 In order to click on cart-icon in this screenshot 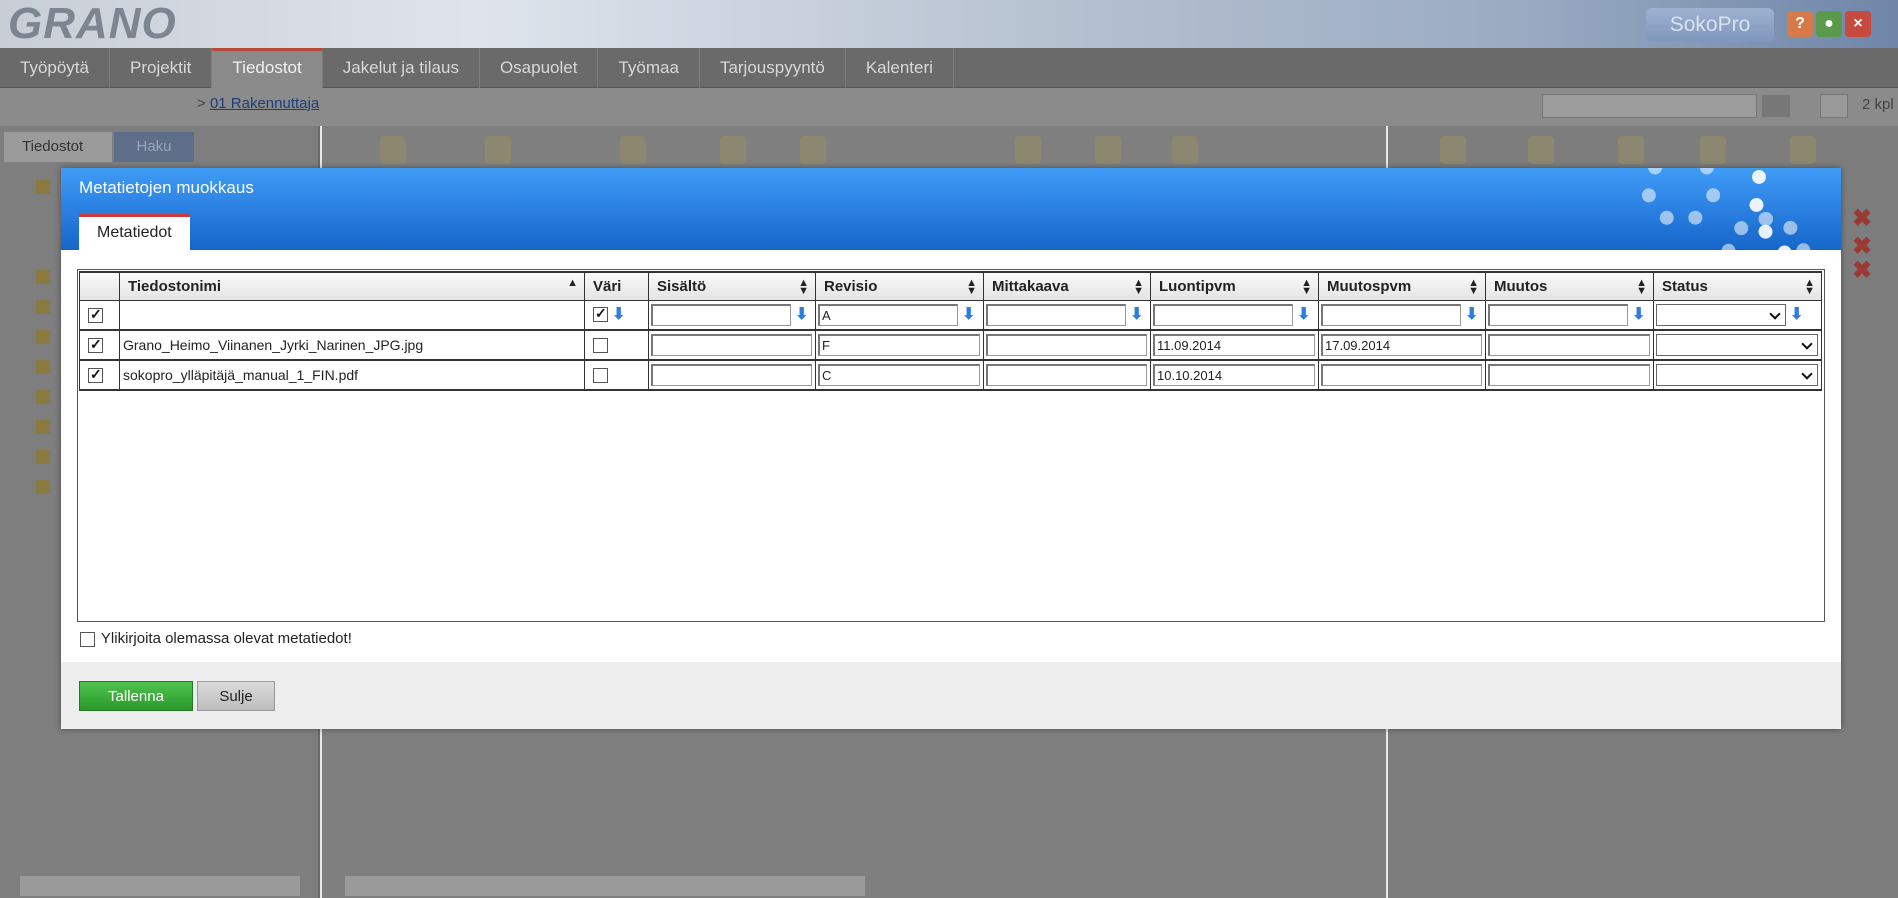, I will do `click(1834, 106)`.